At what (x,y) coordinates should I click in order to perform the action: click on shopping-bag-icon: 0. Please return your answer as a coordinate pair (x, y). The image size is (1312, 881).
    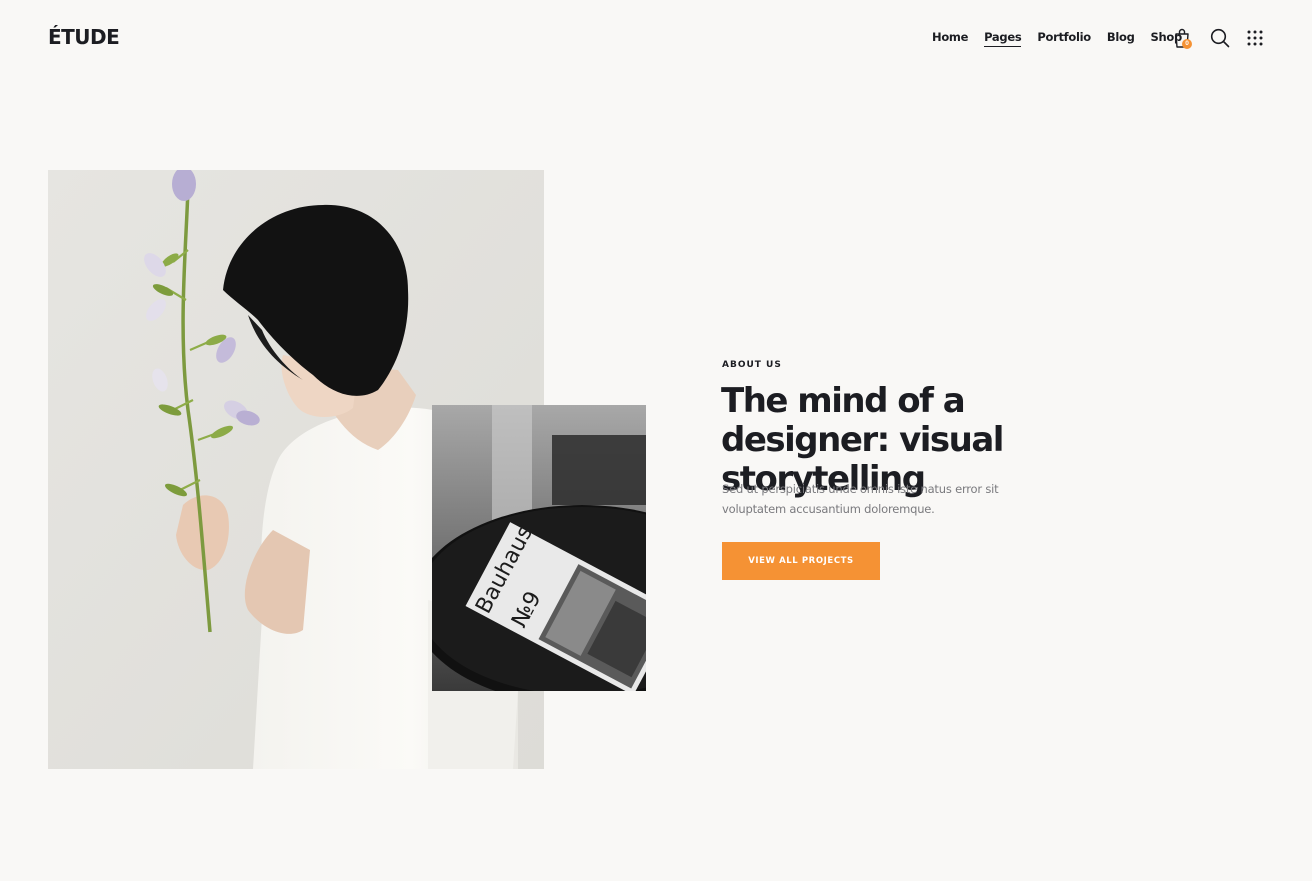
    Looking at the image, I should click on (1182, 38).